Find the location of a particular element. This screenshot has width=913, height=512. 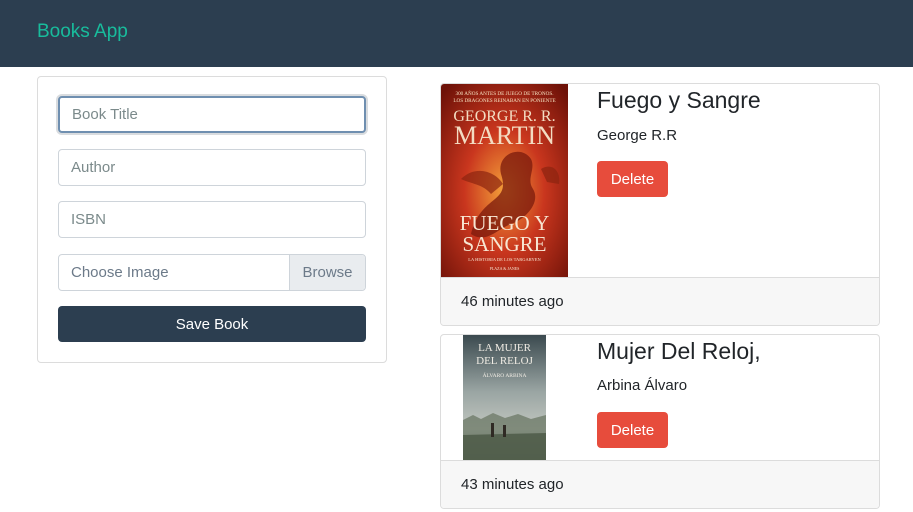

cover-author: ÁLVARO ARBINA is located at coordinates (505, 375).